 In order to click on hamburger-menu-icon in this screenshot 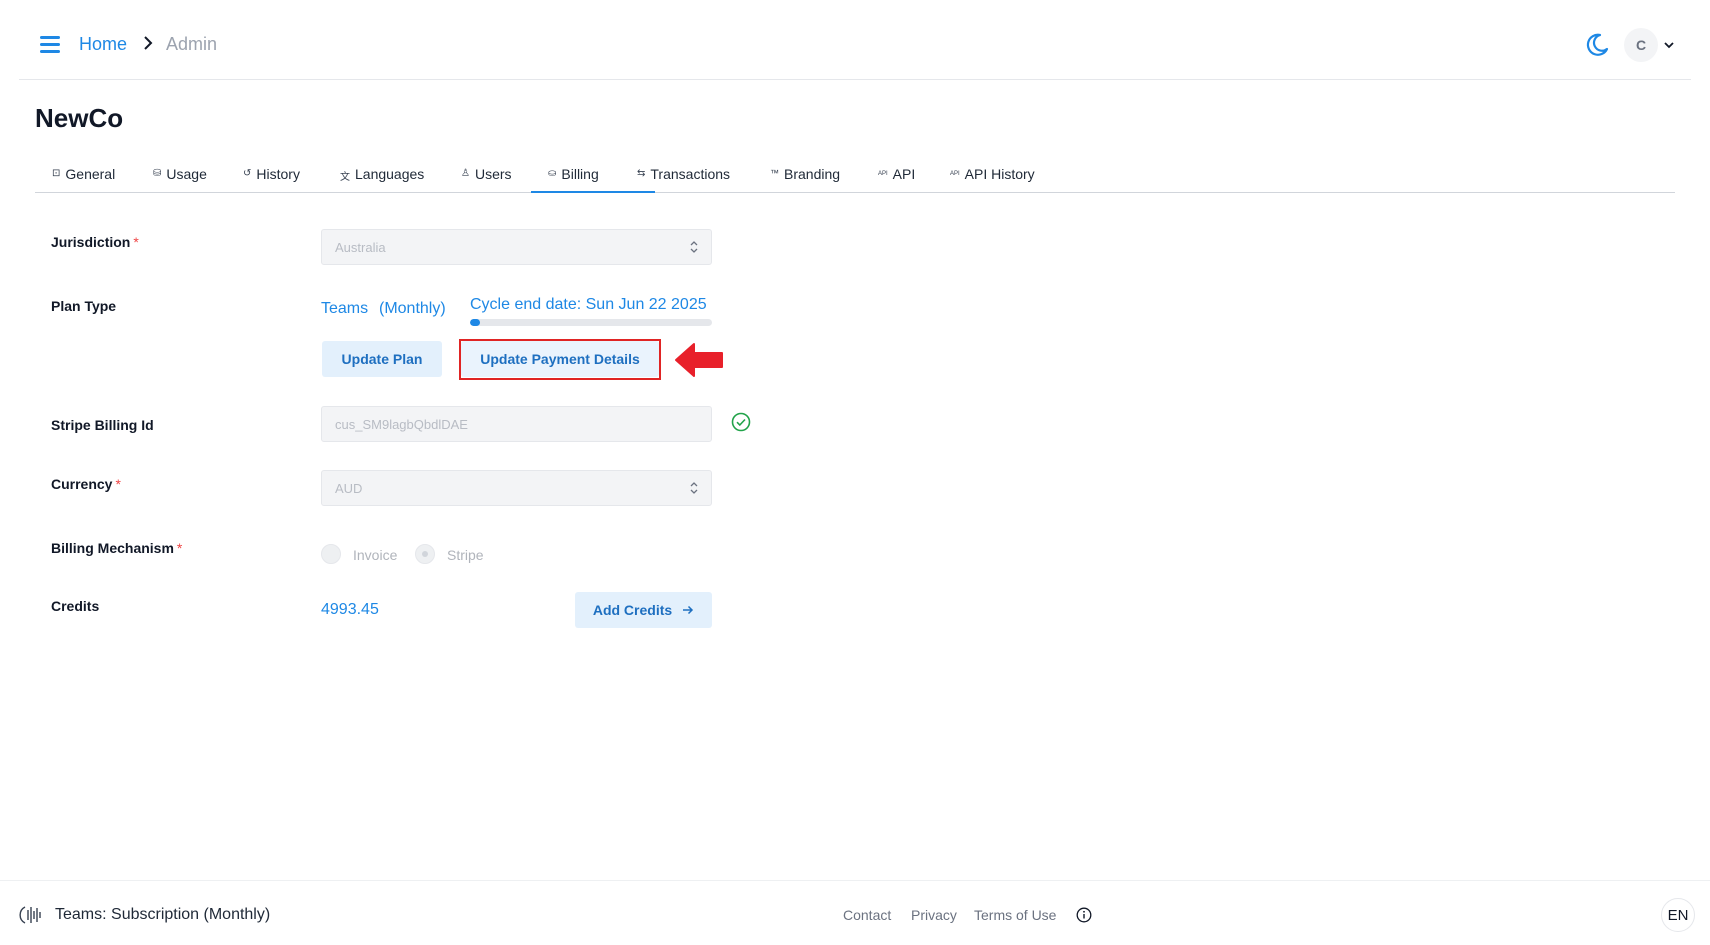, I will do `click(53, 44)`.